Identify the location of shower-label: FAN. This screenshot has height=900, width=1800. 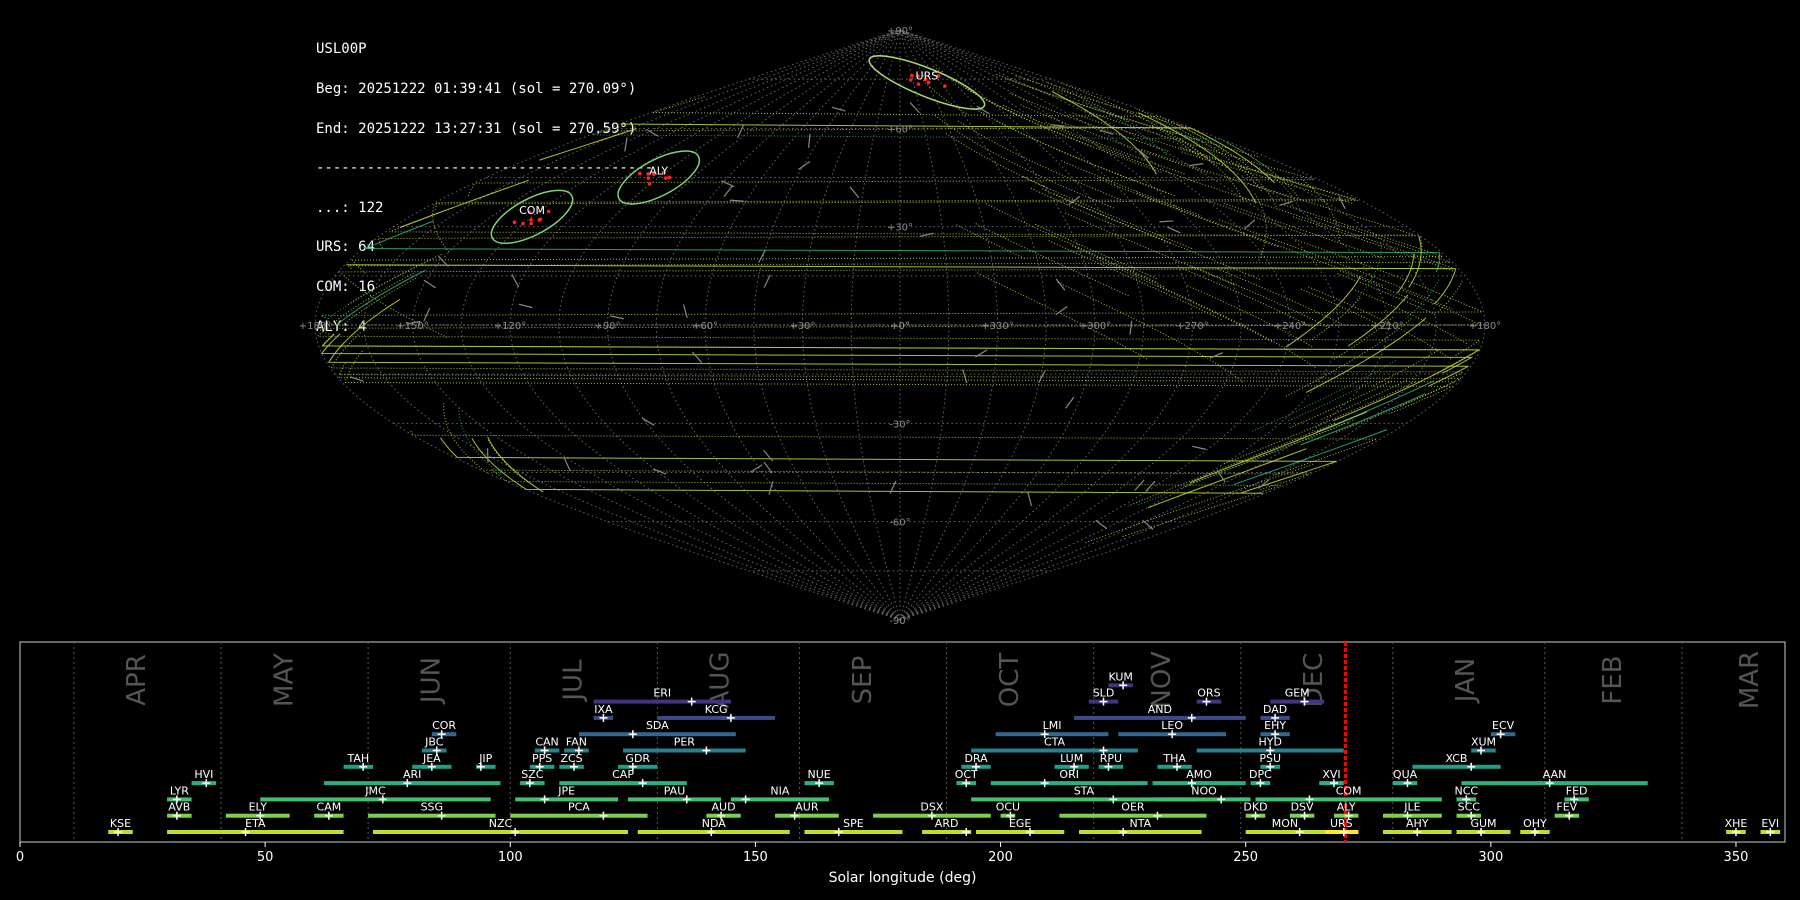
(576, 742).